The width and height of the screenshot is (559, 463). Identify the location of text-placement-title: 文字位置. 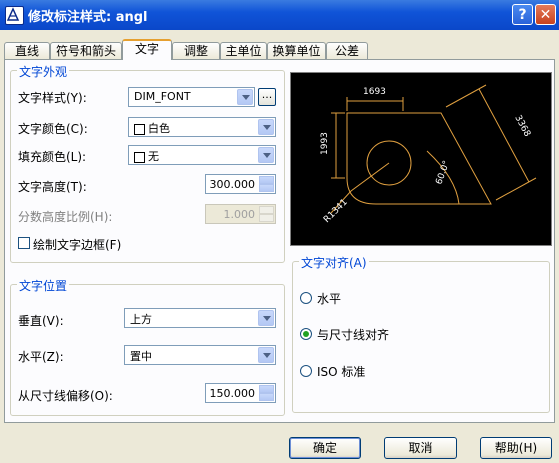
(43, 285).